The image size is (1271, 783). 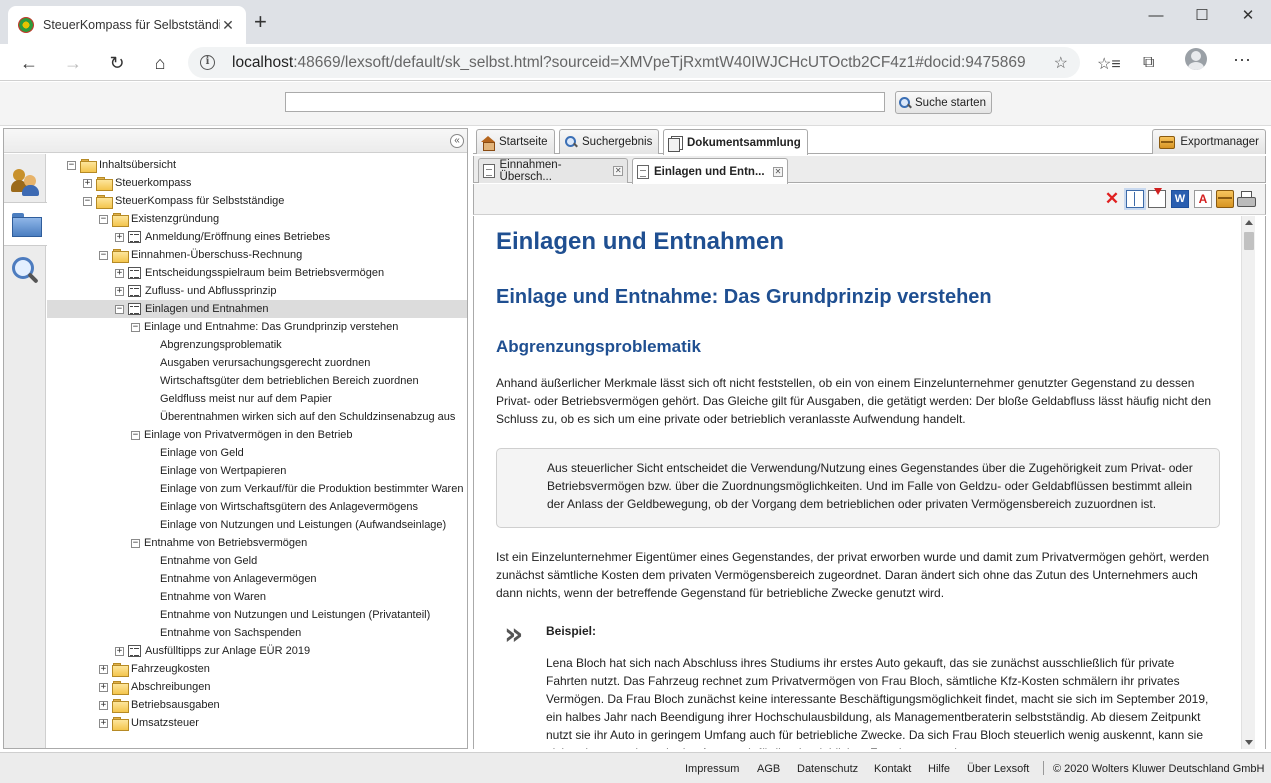 What do you see at coordinates (216, 471) in the screenshot?
I see `tree-node: Einlage von Wertpapieren` at bounding box center [216, 471].